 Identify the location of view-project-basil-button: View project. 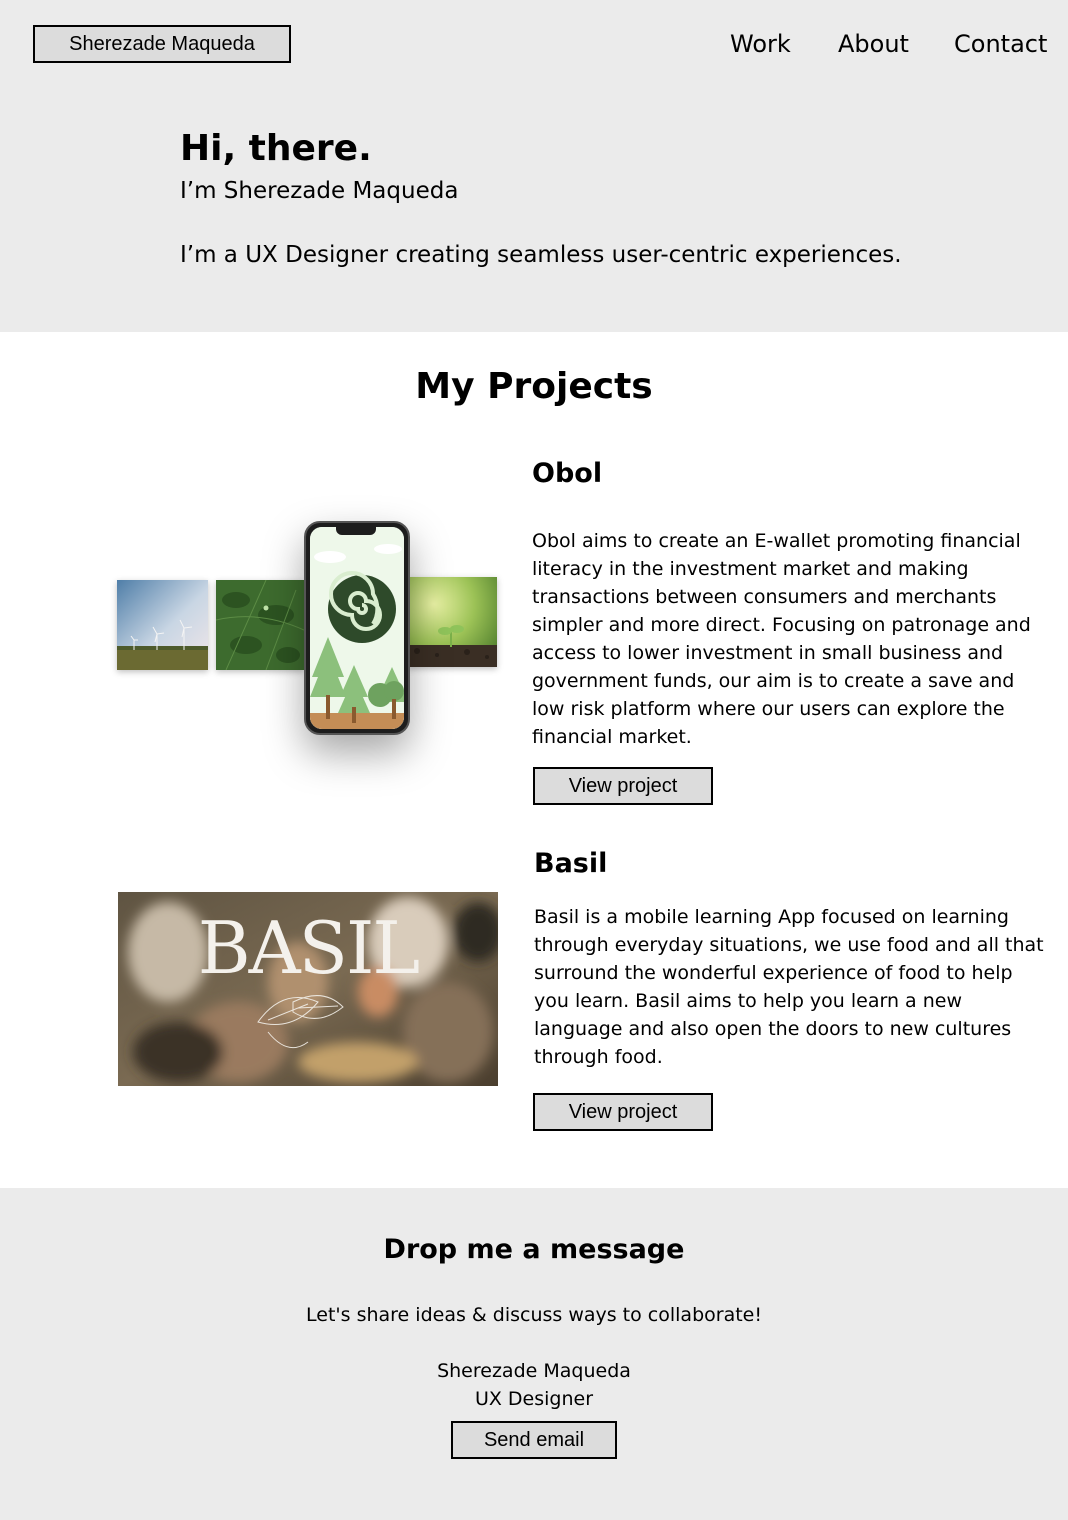
(623, 1112).